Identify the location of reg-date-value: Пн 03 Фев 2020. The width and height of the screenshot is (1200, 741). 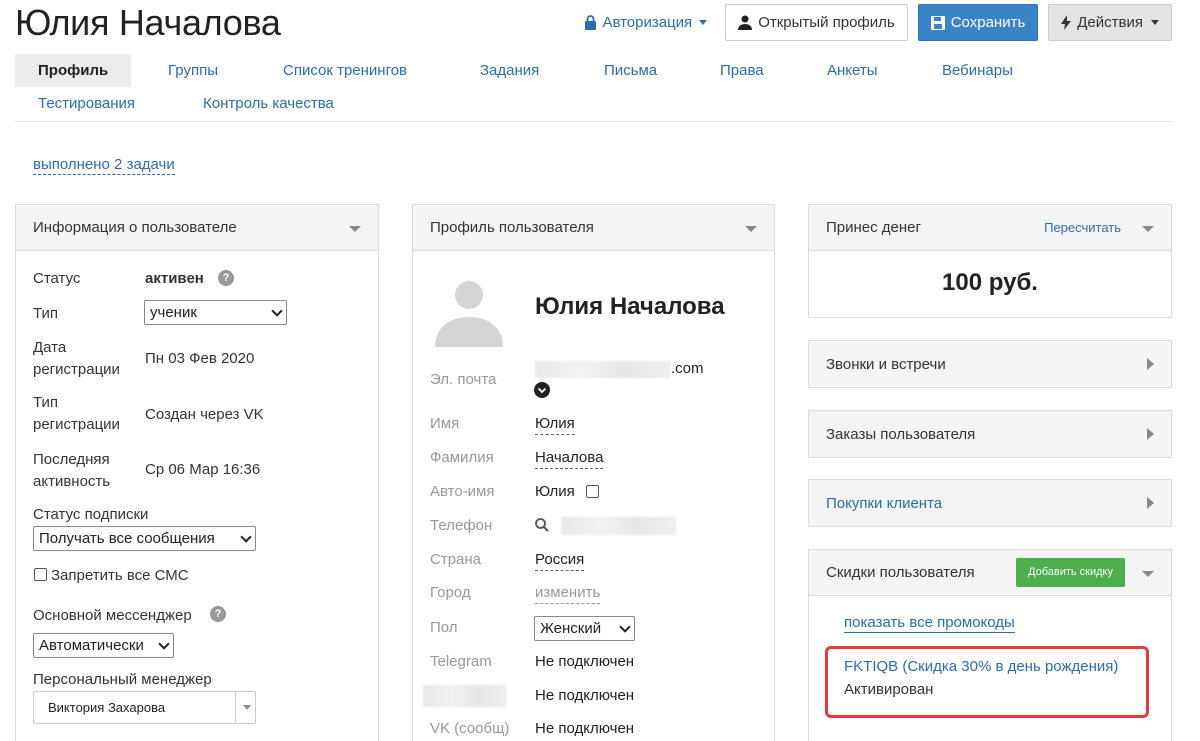
(200, 358).